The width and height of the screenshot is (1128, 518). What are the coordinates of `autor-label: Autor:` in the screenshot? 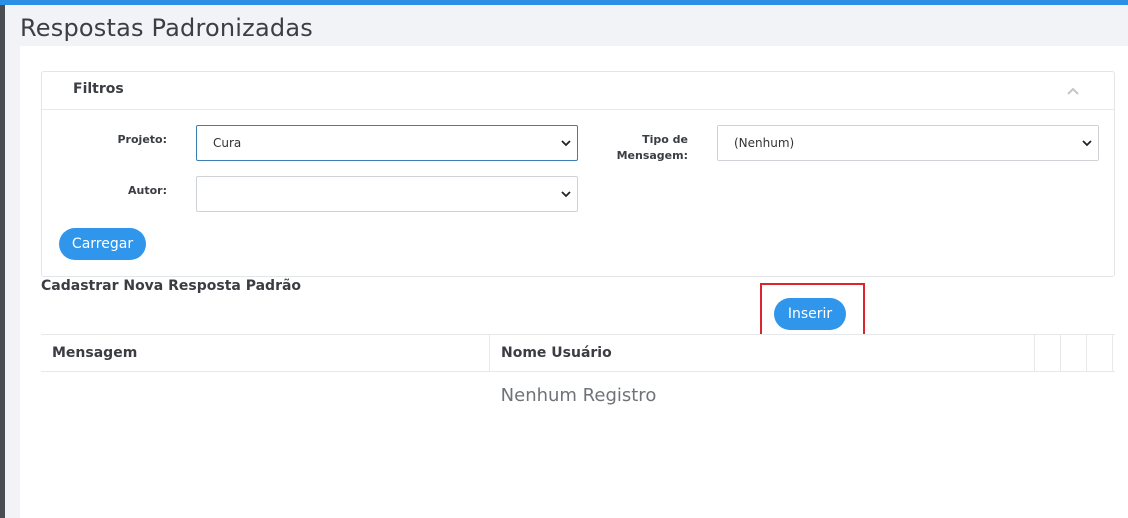 It's located at (147, 190).